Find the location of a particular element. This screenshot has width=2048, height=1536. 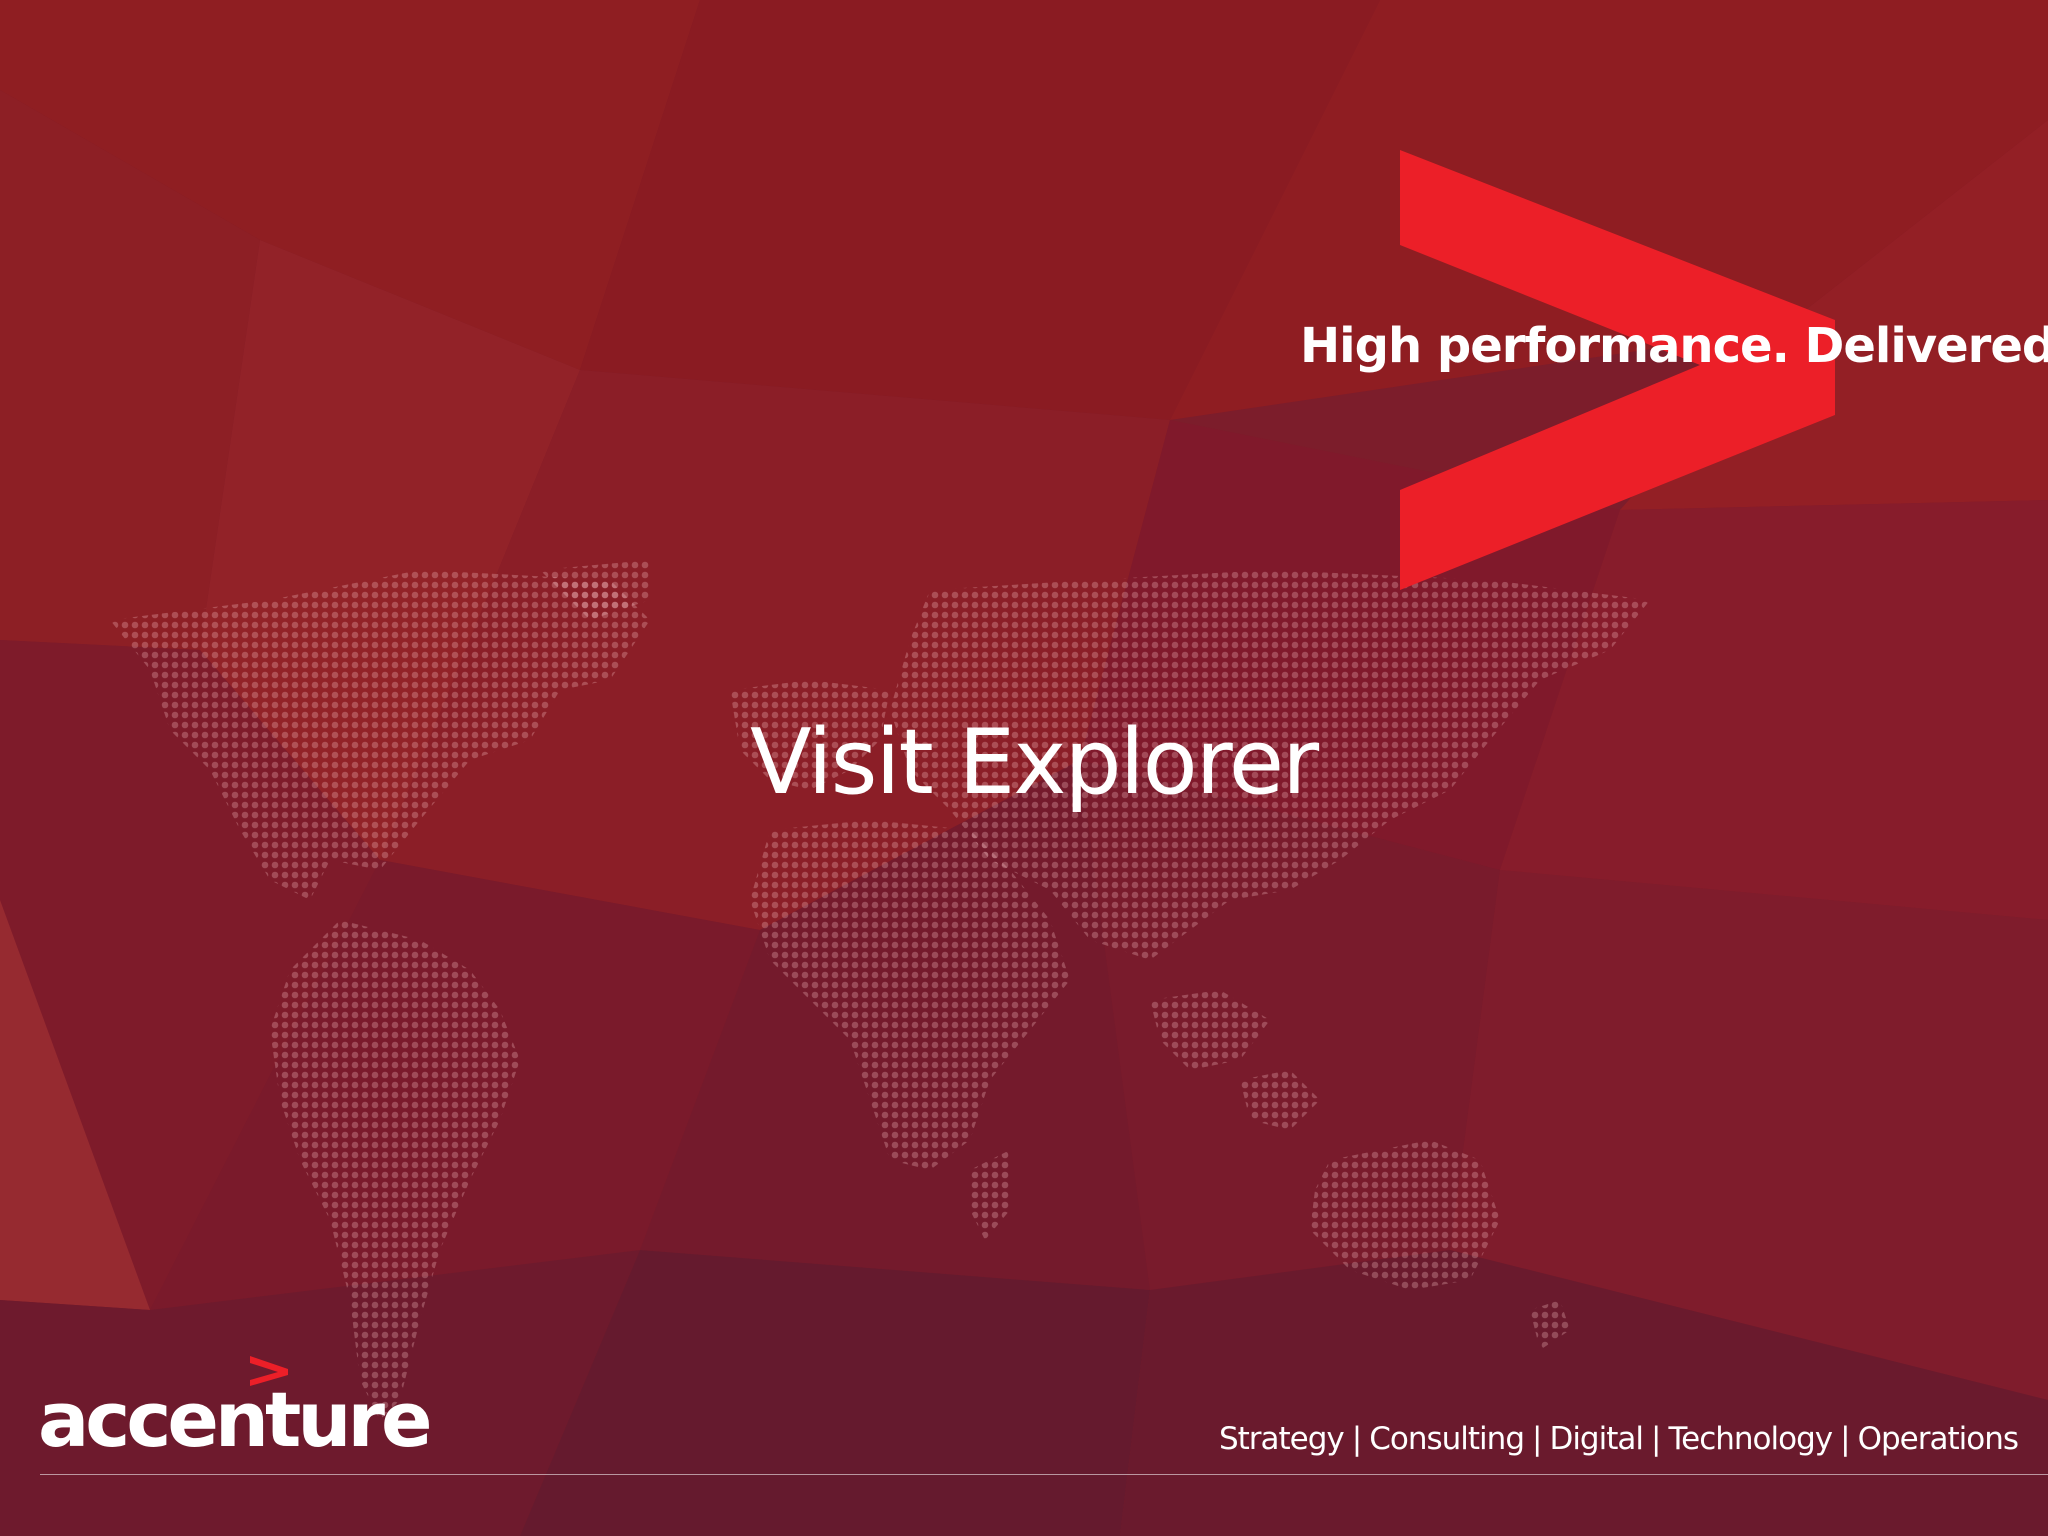

service-item: Operations is located at coordinates (1938, 1439).